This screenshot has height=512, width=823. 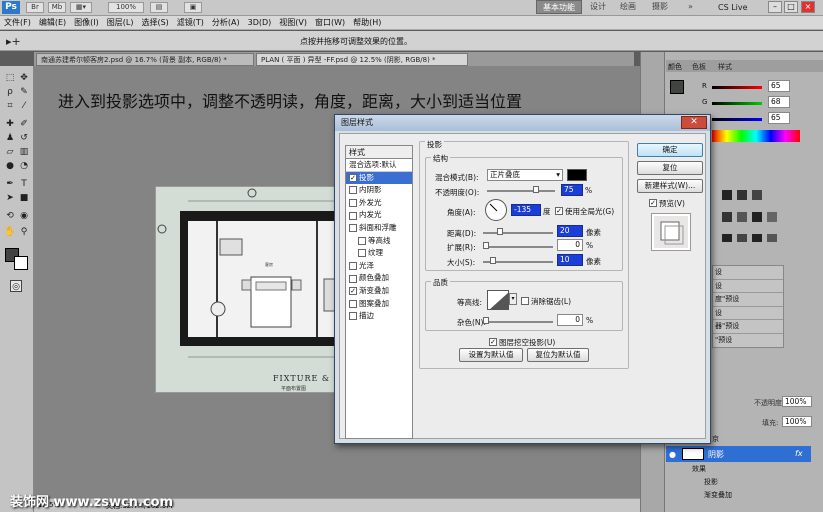 What do you see at coordinates (379, 316) in the screenshot?
I see `style-stroke: 描边` at bounding box center [379, 316].